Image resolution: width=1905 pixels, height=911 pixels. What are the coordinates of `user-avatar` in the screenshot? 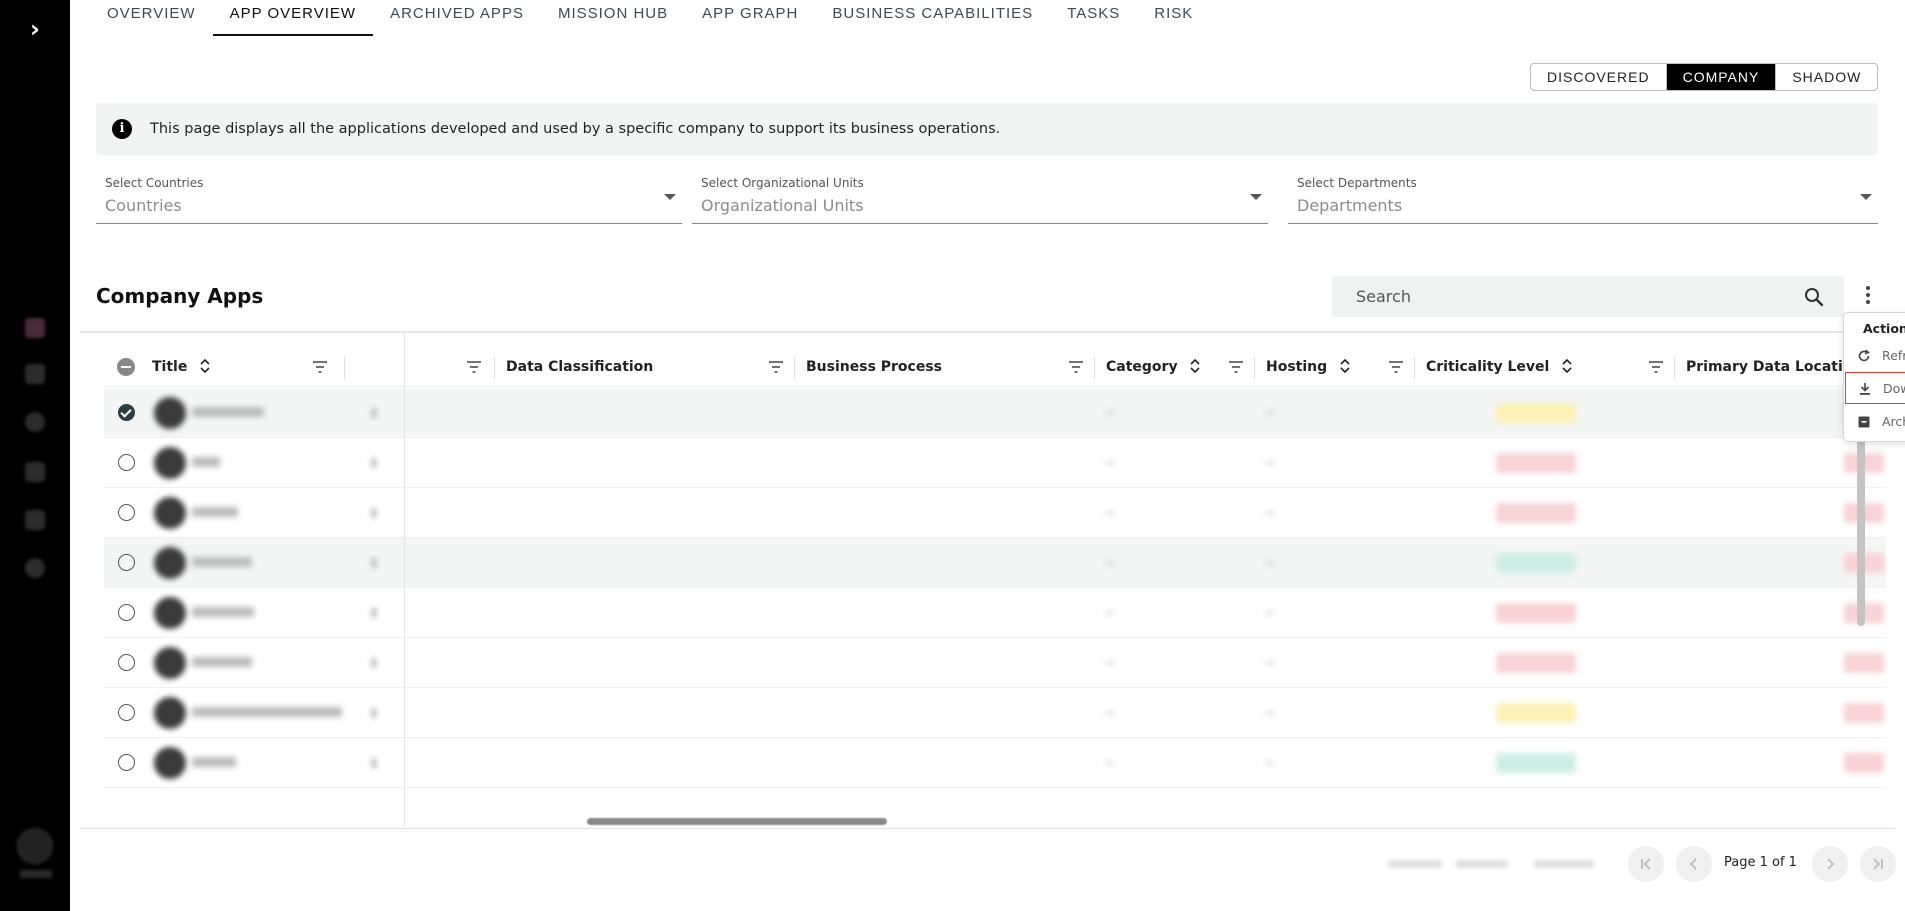 It's located at (35, 846).